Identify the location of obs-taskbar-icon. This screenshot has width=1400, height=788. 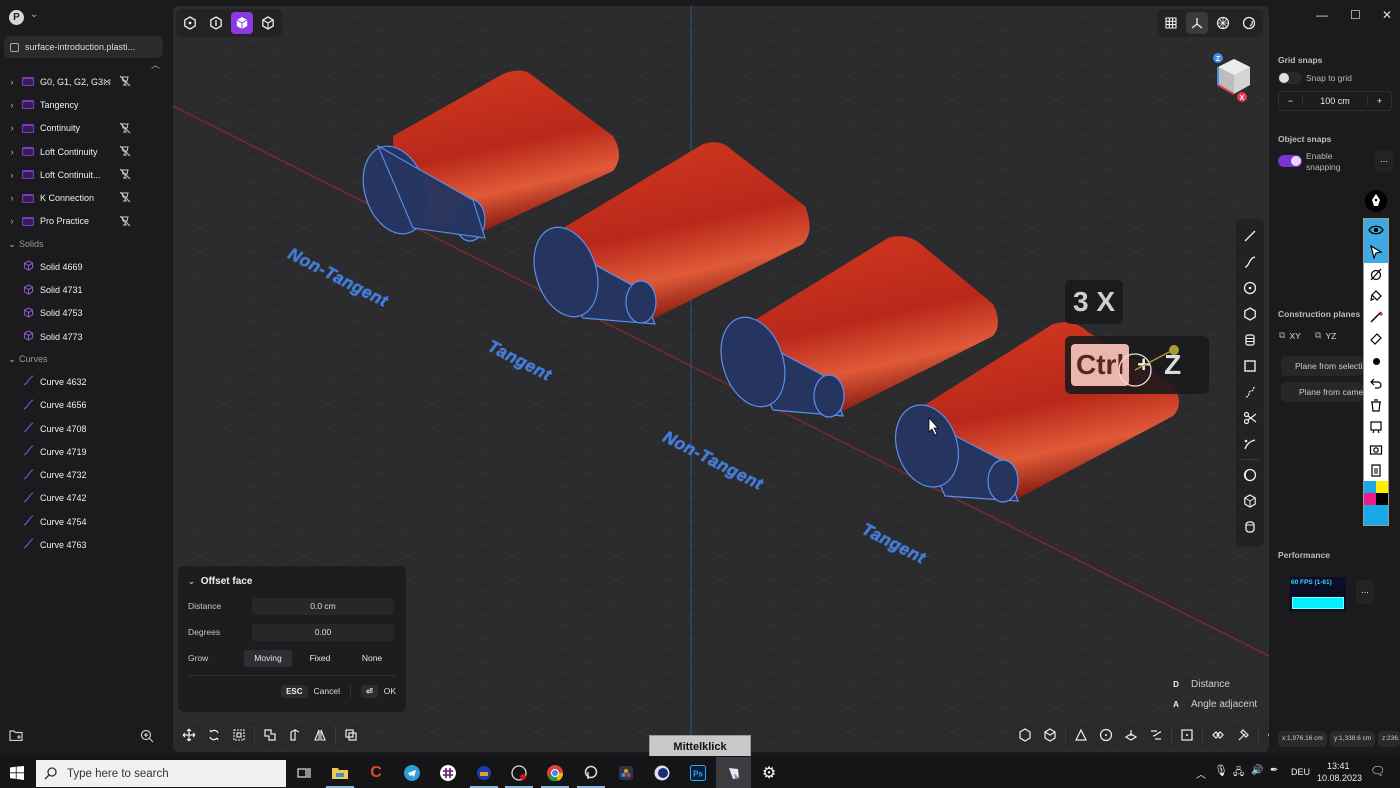
(519, 773).